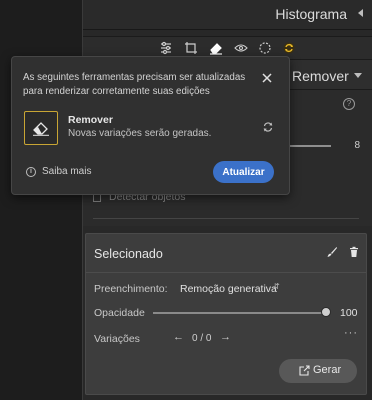 This screenshot has width=372, height=400. Describe the element at coordinates (239, 313) in the screenshot. I see `opacity-slider` at that location.